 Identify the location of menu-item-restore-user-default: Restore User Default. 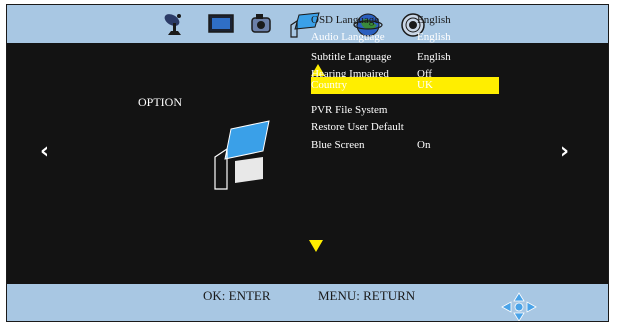
(405, 127).